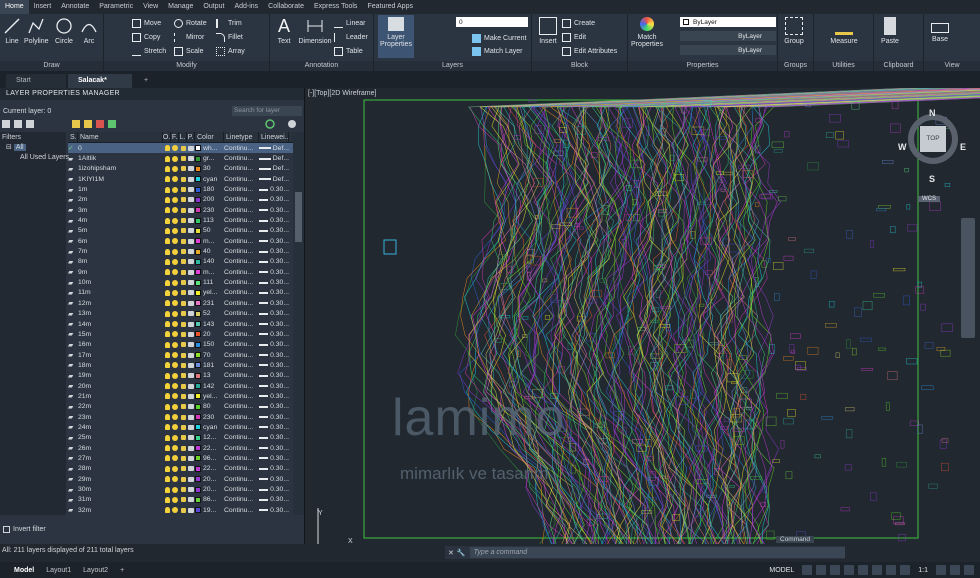 The width and height of the screenshot is (980, 578). Describe the element at coordinates (146, 37) in the screenshot. I see `copy-tool: Copy` at that location.